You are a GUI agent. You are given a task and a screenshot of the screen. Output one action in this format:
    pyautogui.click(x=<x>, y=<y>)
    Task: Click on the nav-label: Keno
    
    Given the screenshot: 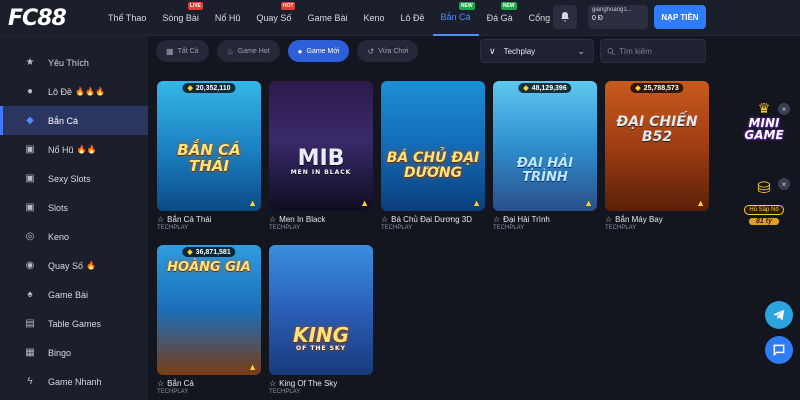 What is the action you would take?
    pyautogui.click(x=374, y=18)
    